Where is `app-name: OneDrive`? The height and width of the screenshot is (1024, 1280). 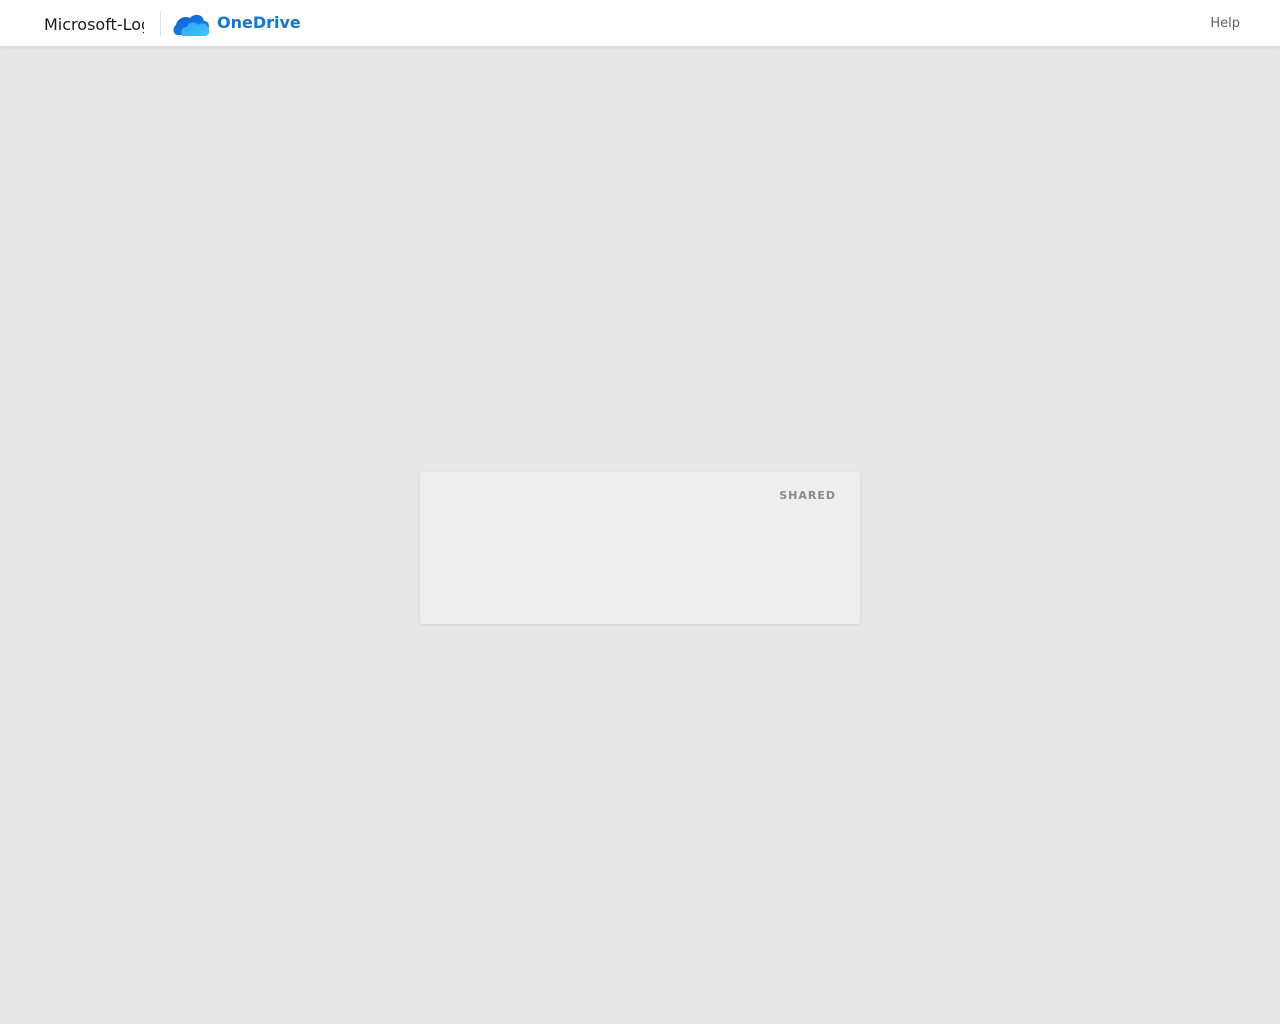 app-name: OneDrive is located at coordinates (259, 23).